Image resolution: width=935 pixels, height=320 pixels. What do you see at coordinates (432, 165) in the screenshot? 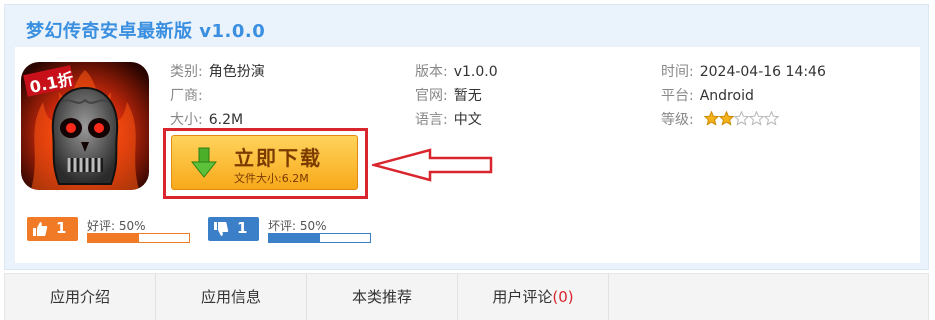
I see `pointer-arrow-icon` at bounding box center [432, 165].